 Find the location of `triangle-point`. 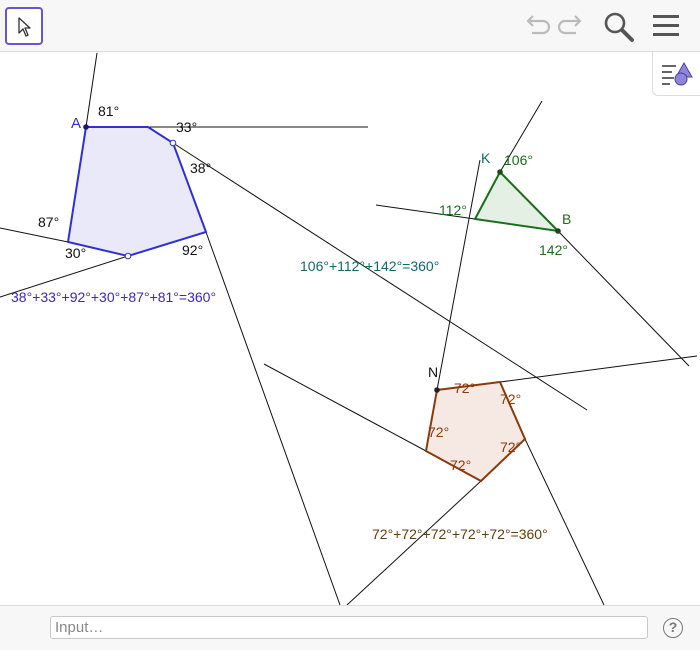

triangle-point is located at coordinates (500, 172).